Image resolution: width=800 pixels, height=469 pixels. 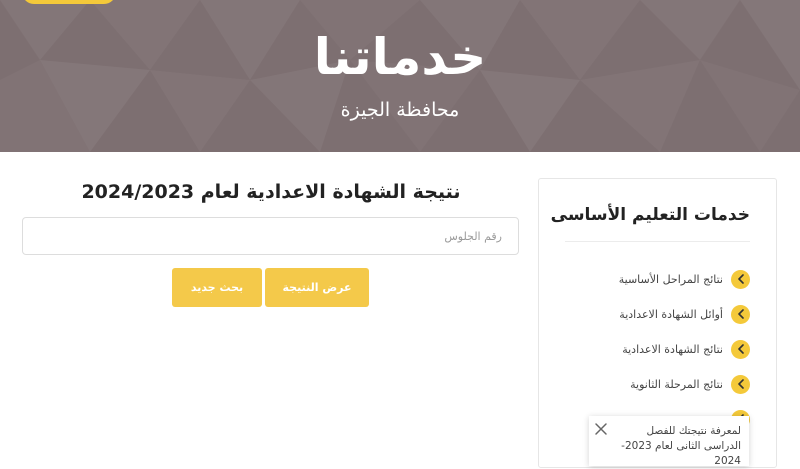 I want to click on close-icon, so click(x=601, y=429).